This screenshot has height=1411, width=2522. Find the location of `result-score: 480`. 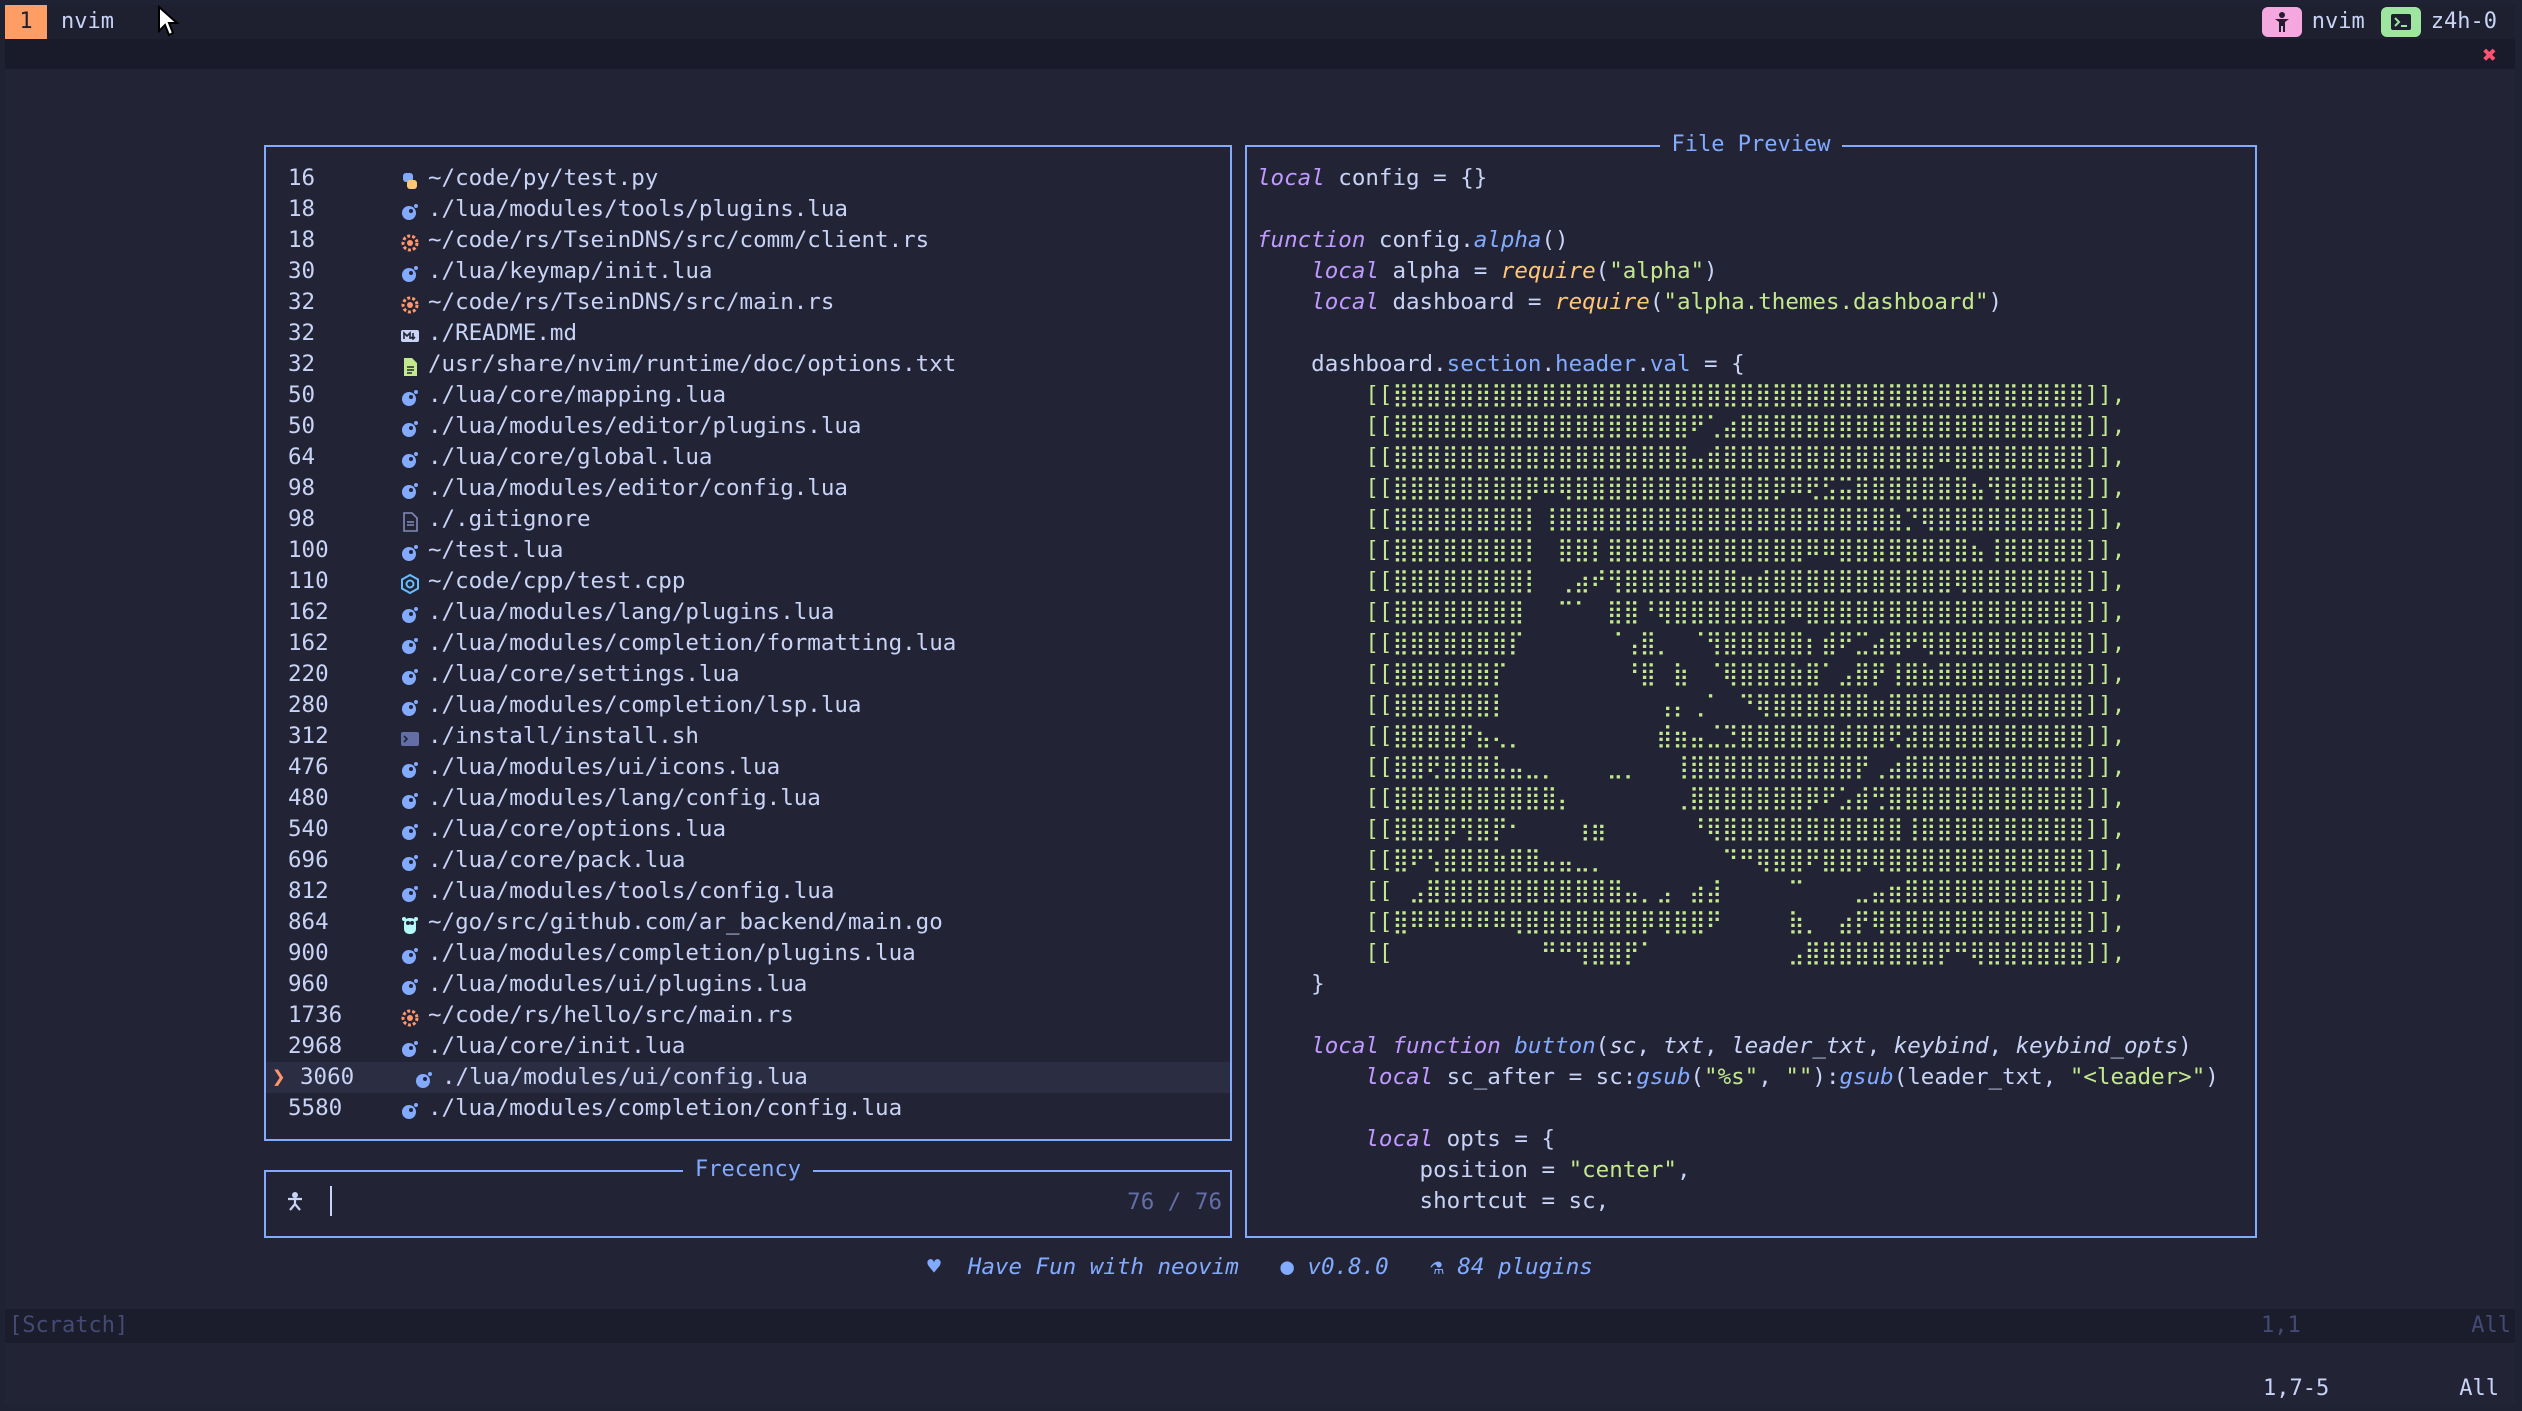

result-score: 480 is located at coordinates (308, 798).